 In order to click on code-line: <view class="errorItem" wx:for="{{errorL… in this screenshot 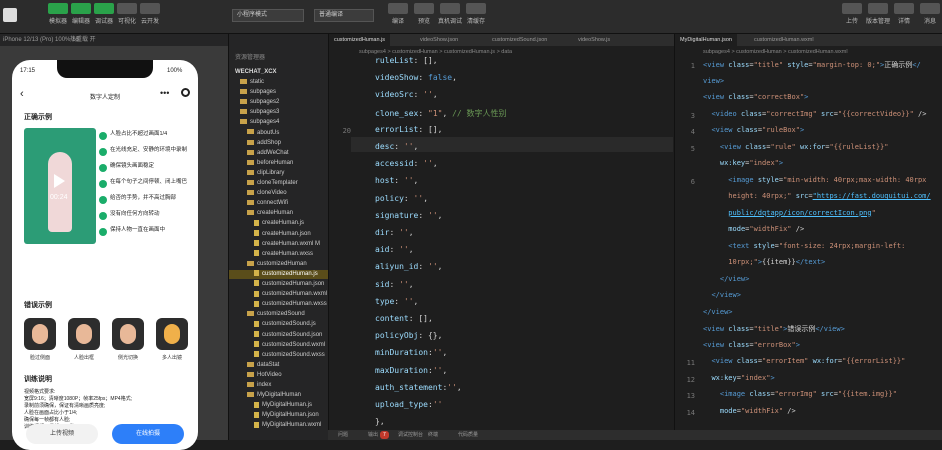, I will do `click(804, 361)`.